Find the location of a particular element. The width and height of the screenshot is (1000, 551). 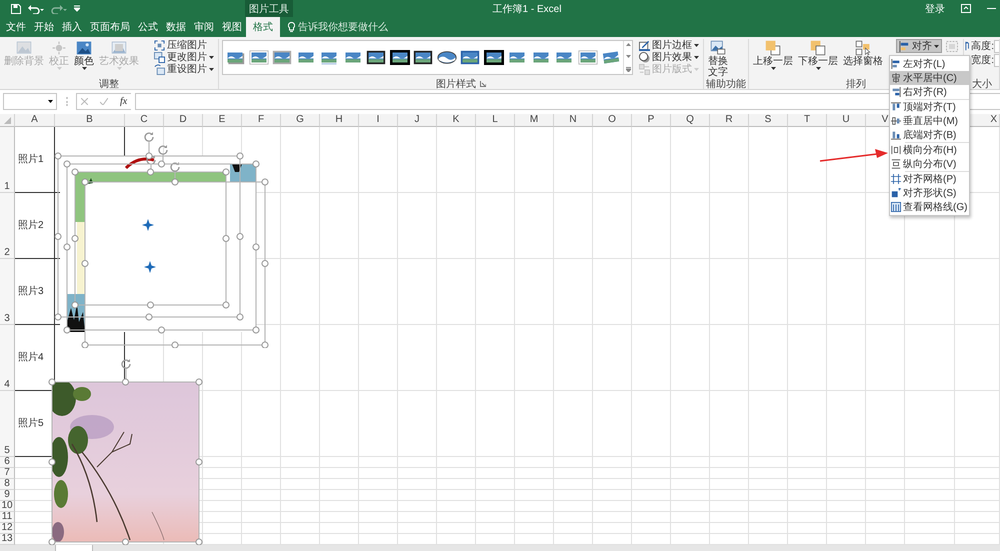

ribbon-tab: 视图 is located at coordinates (232, 27).